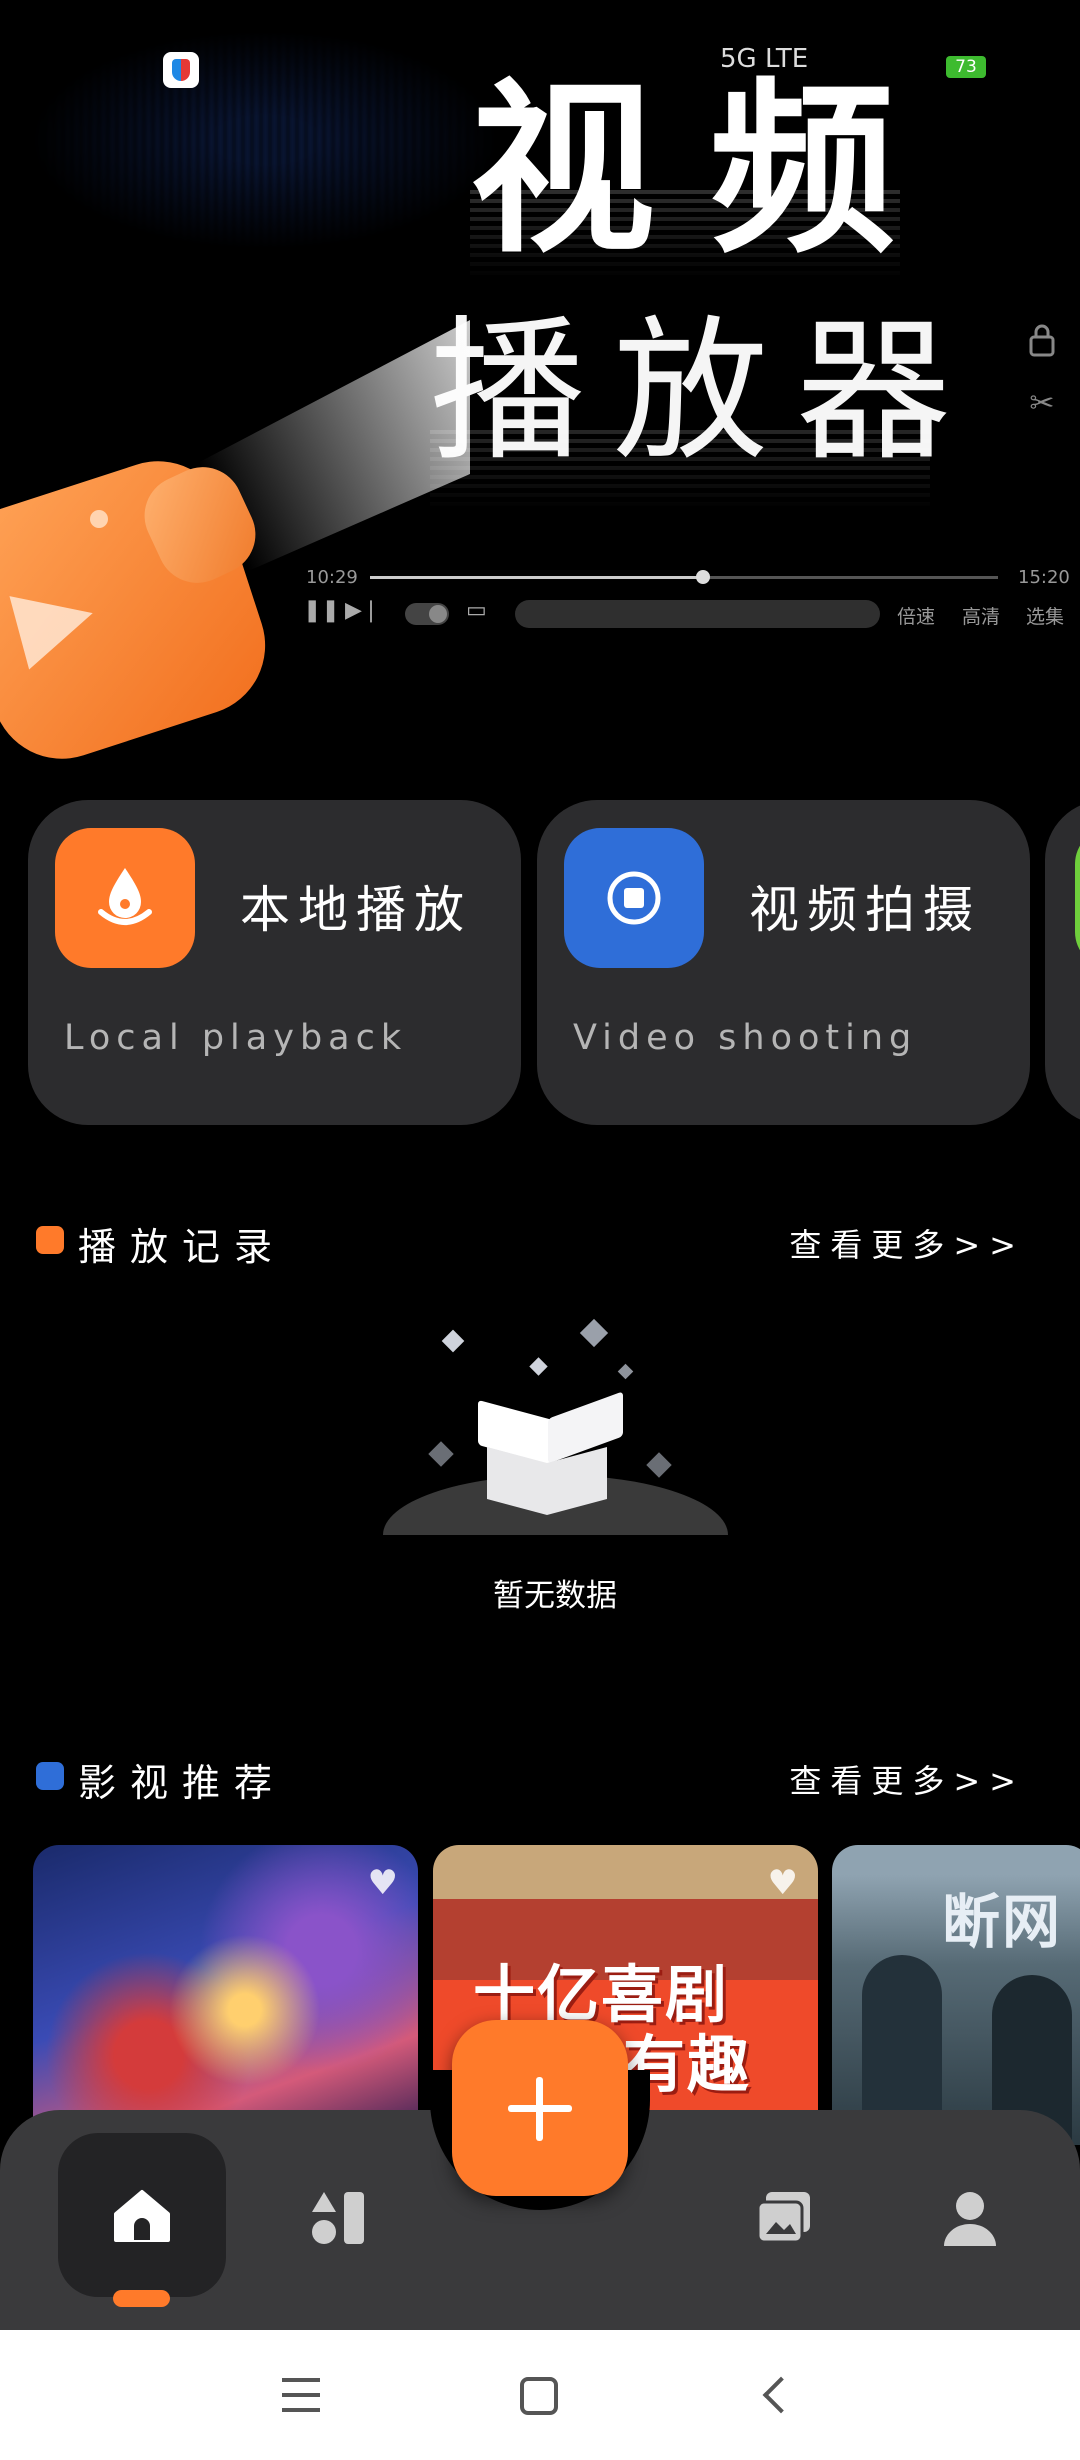 This screenshot has height=2460, width=1080. Describe the element at coordinates (966, 67) in the screenshot. I see `battery-indicator: 73` at that location.